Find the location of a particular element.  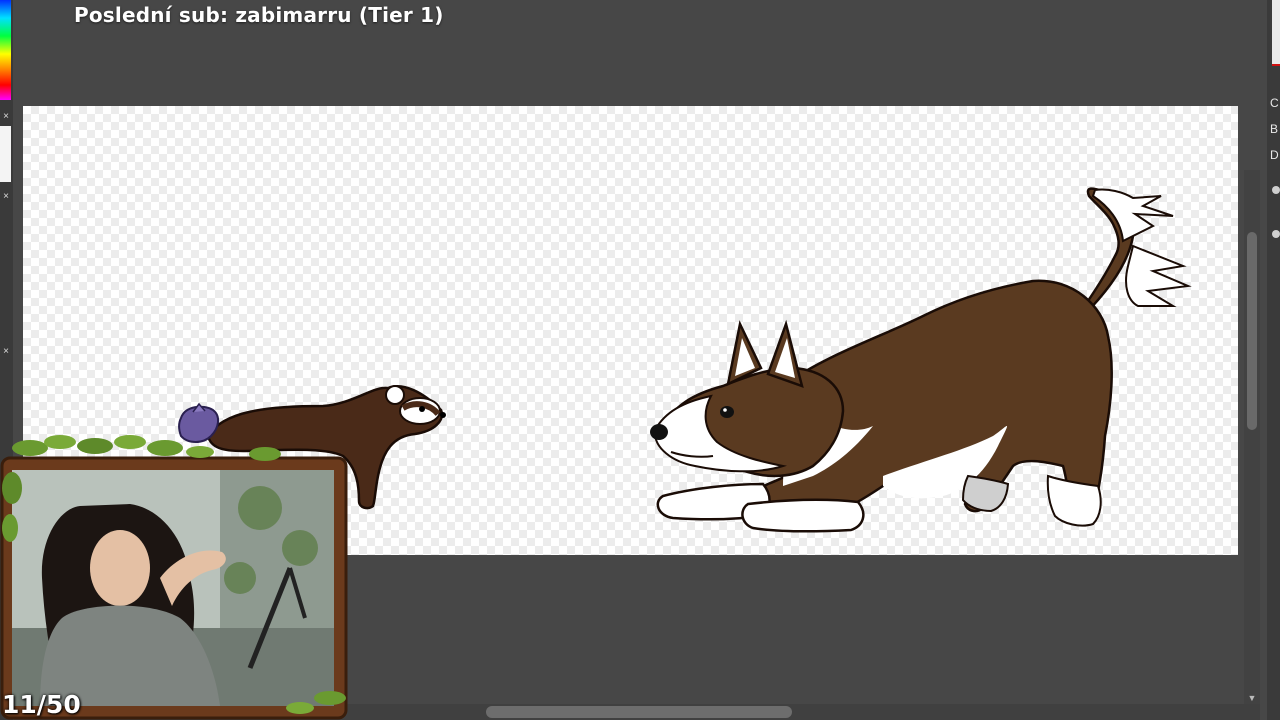

color-spectrum-bar is located at coordinates (5, 50).